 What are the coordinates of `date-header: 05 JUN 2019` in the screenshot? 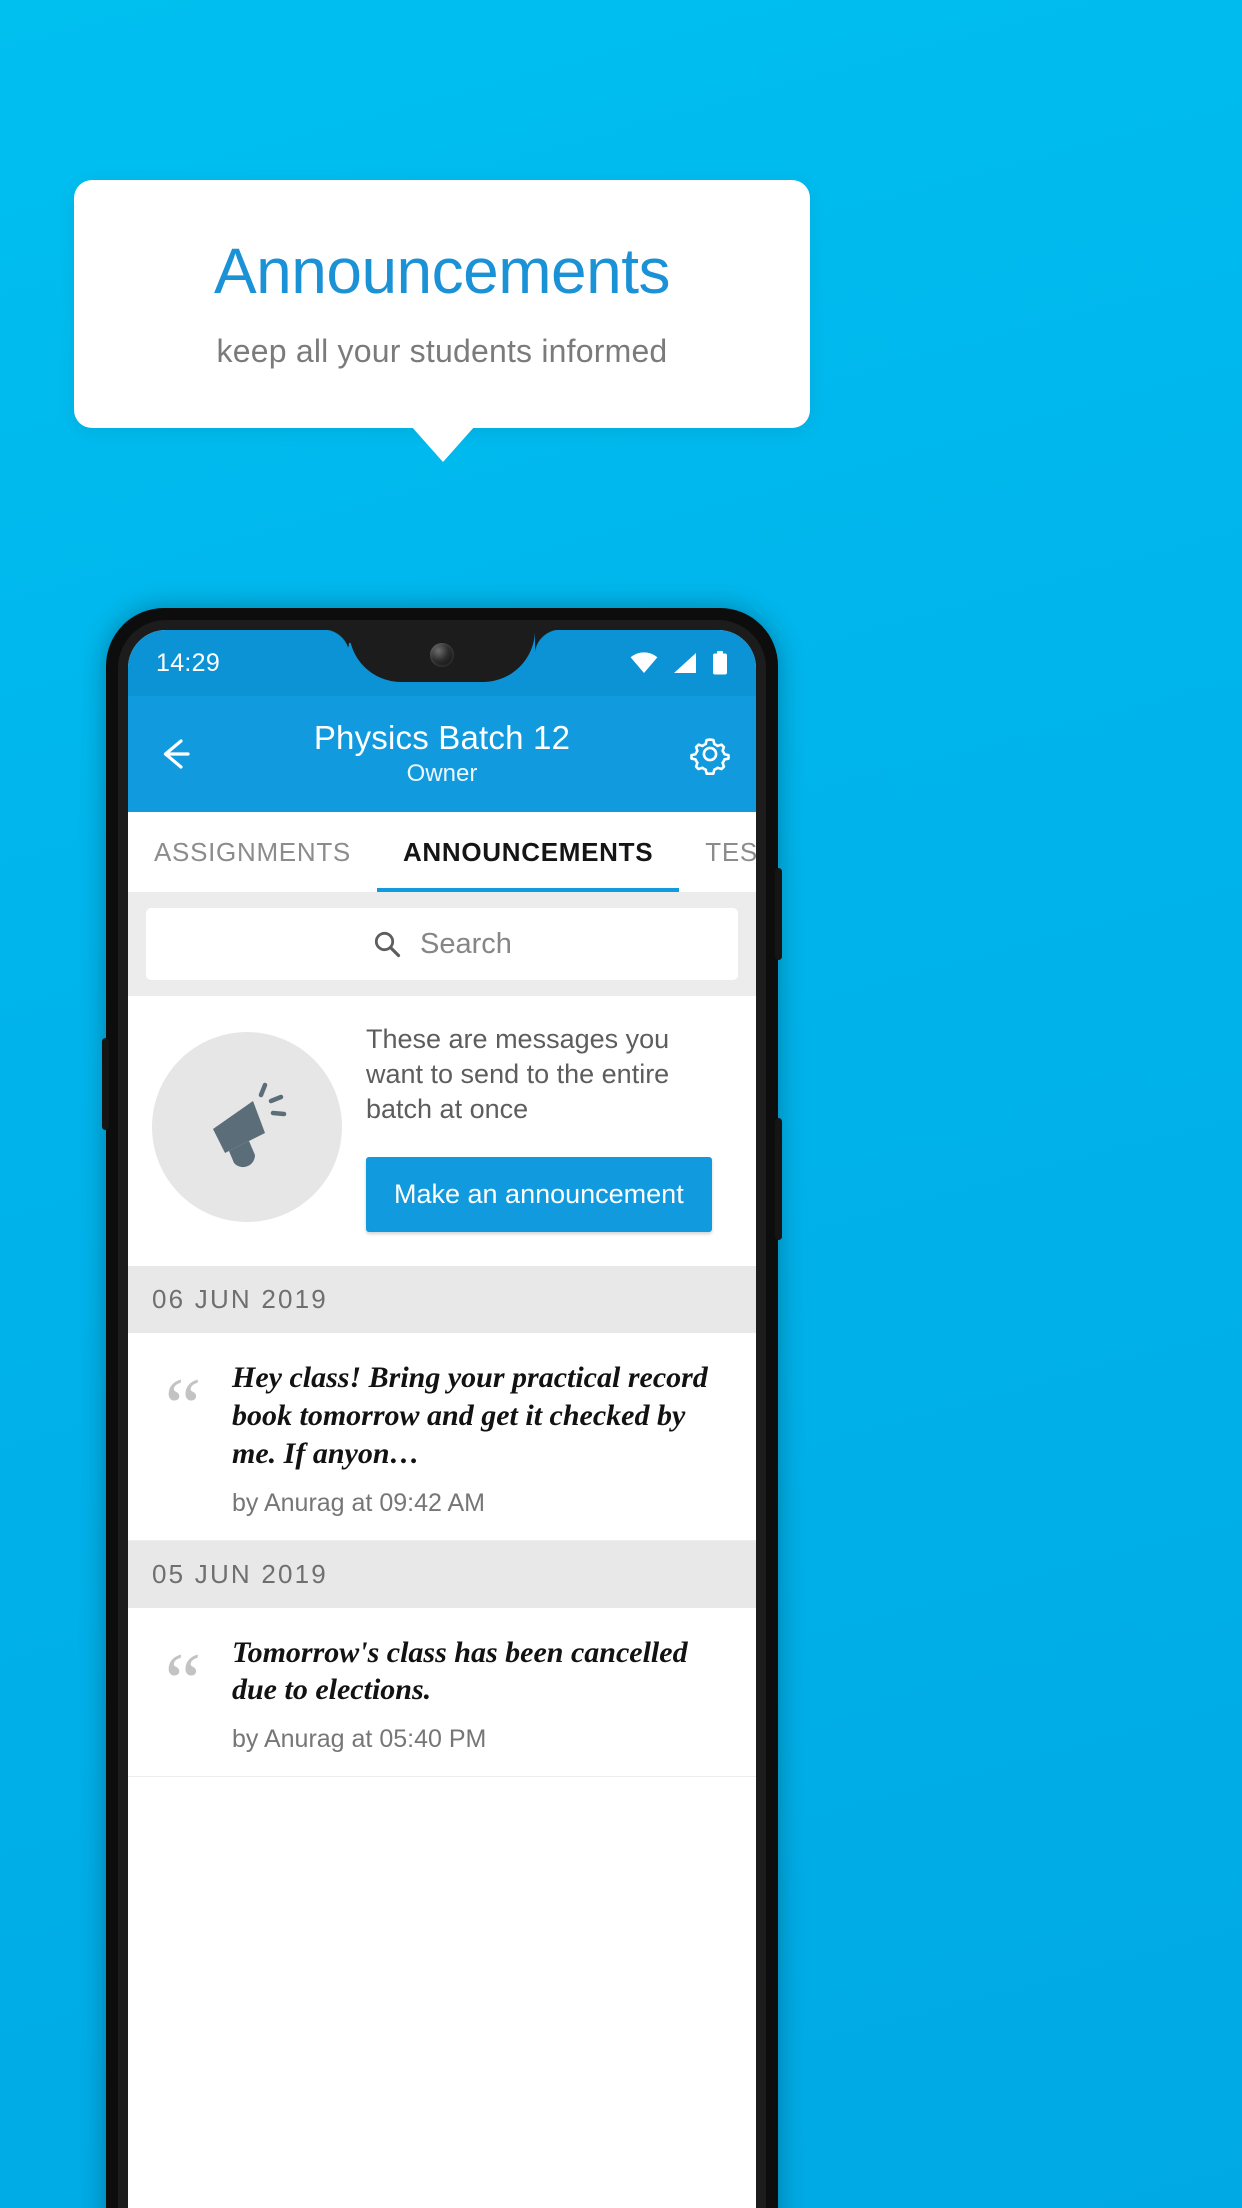 It's located at (442, 1574).